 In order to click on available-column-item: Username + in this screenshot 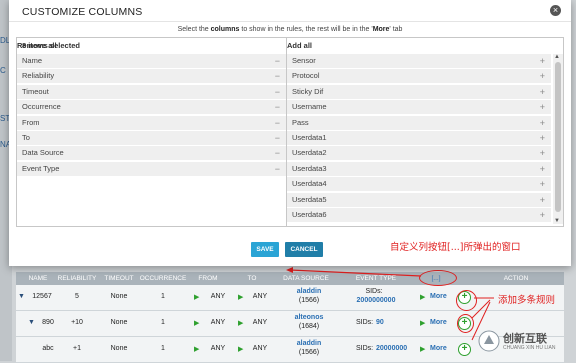, I will do `click(419, 108)`.